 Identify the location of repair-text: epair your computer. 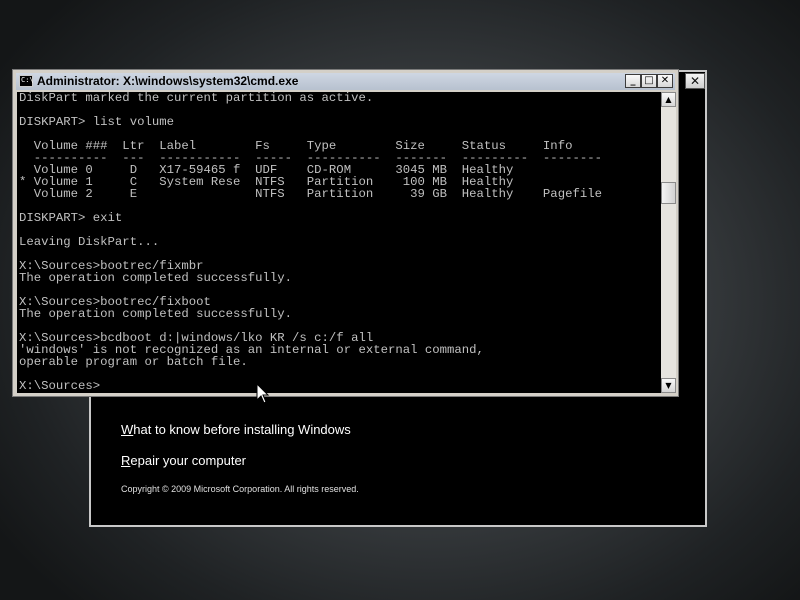
(188, 460).